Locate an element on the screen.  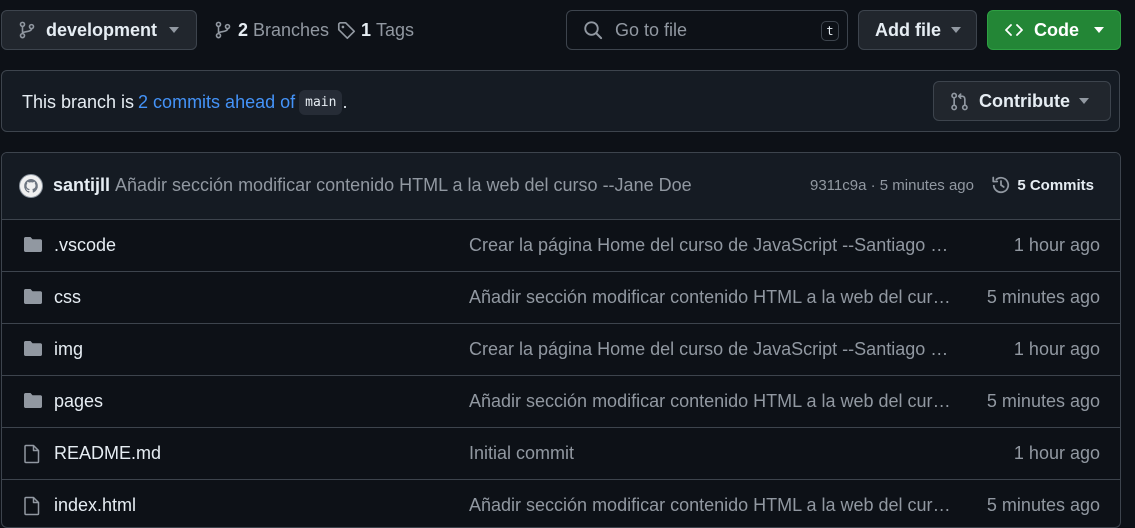
base-branch-badge: main is located at coordinates (321, 102).